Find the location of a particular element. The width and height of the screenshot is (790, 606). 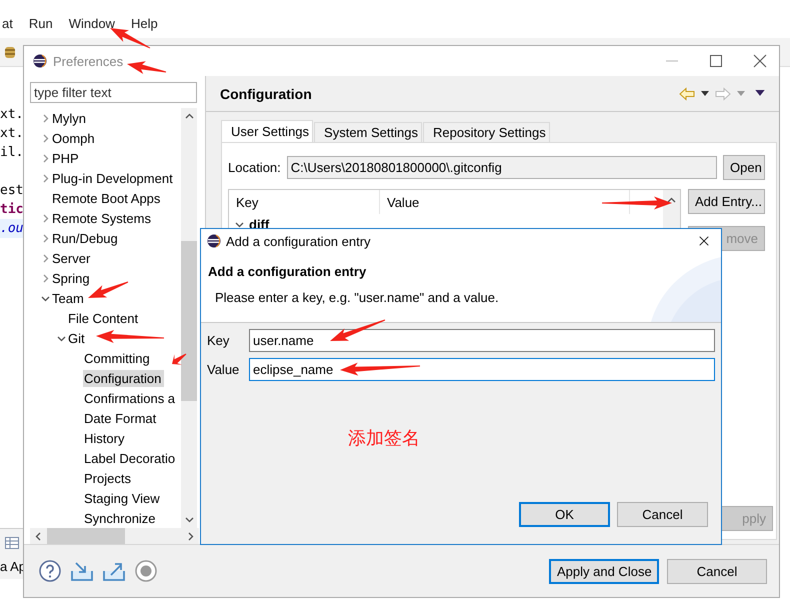

column-header: Key is located at coordinates (304, 202).